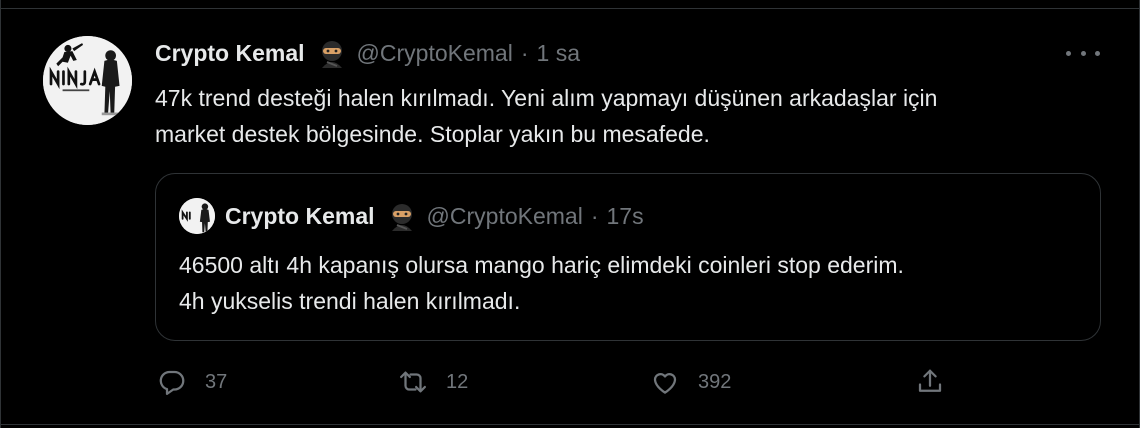 Image resolution: width=1140 pixels, height=428 pixels. What do you see at coordinates (1083, 53) in the screenshot?
I see `more-horizontal-icon` at bounding box center [1083, 53].